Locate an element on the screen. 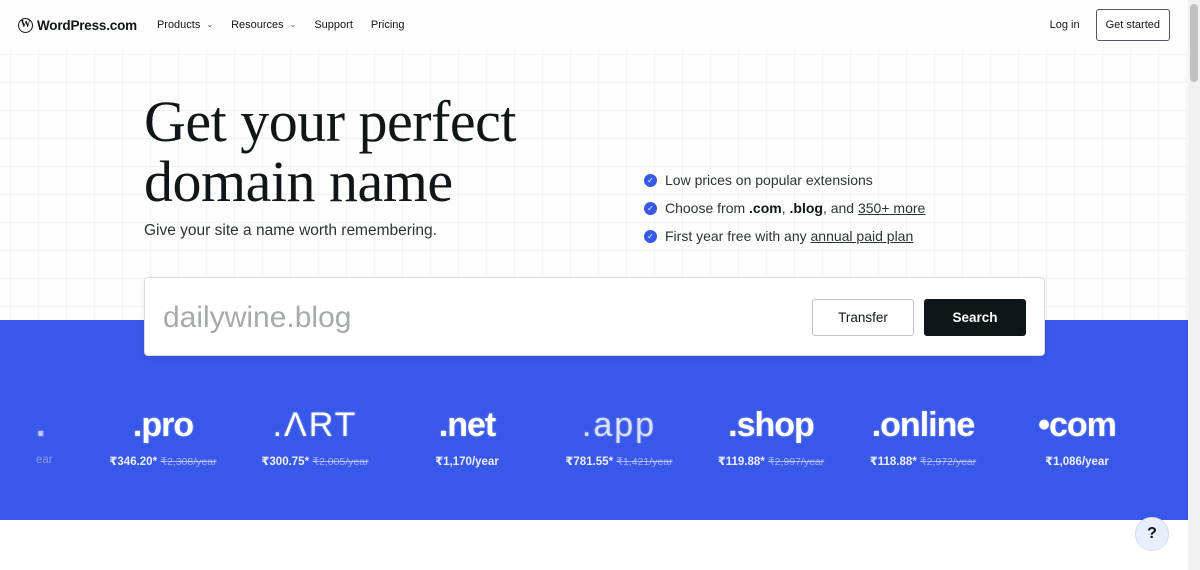 The width and height of the screenshot is (1200, 570). tld-old-price: ₹2,308/year is located at coordinates (188, 462).